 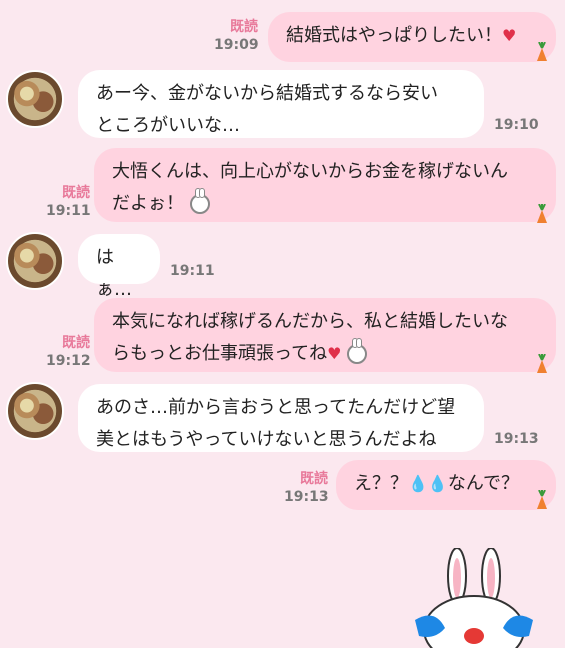 I want to click on message-text: あのさ…前から言おうと思ってたんだけど望, so click(x=276, y=407).